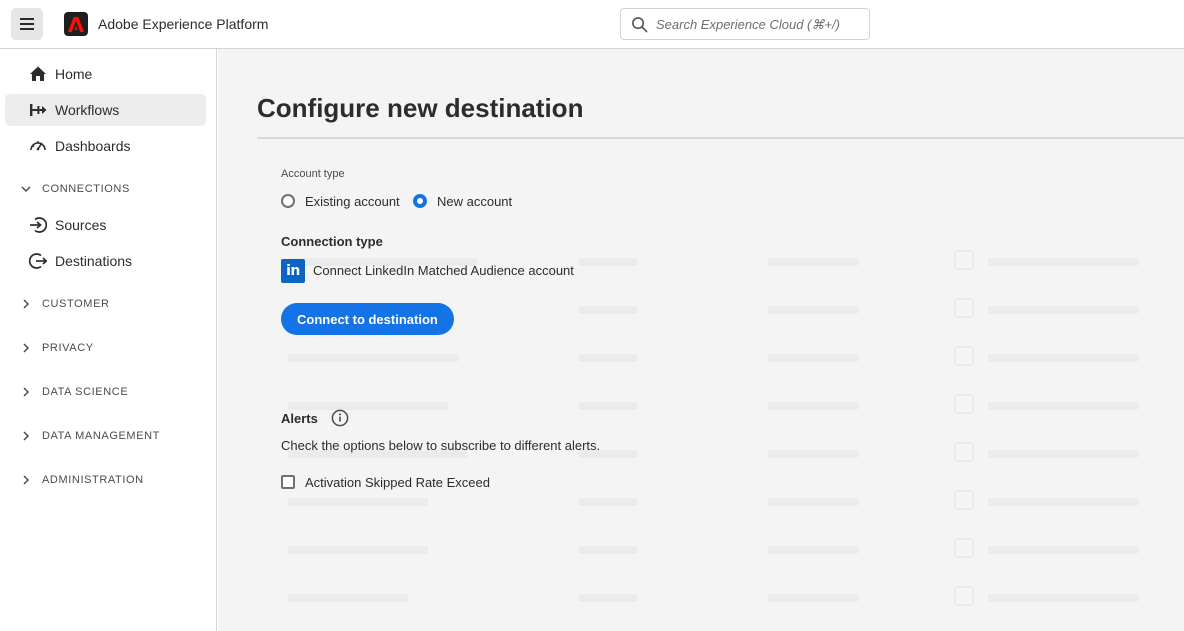 This screenshot has width=1184, height=631. I want to click on alerts-heading: Alerts, so click(315, 418).